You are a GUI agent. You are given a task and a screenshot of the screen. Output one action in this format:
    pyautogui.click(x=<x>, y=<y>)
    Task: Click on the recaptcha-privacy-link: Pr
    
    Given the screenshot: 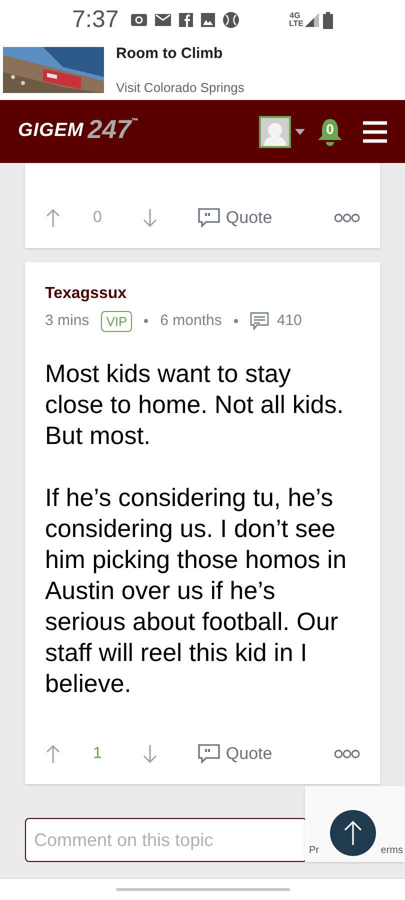 What is the action you would take?
    pyautogui.click(x=314, y=850)
    